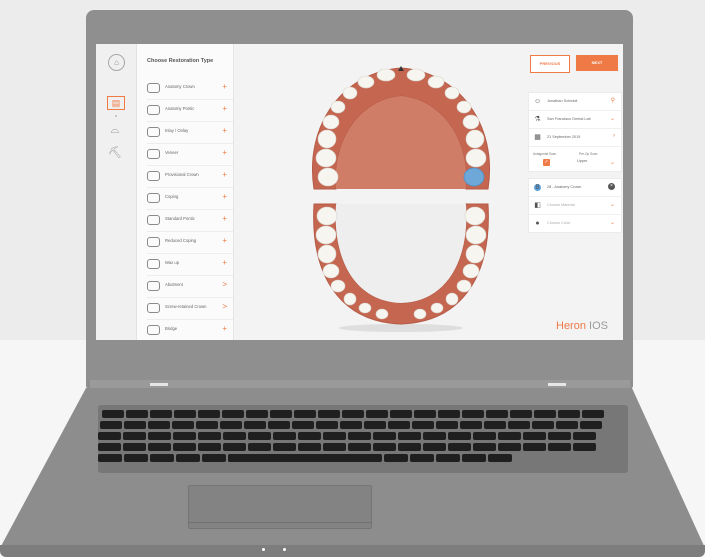 This screenshot has width=705, height=557. Describe the element at coordinates (613, 100) in the screenshot. I see `search-icon: ⚲` at that location.